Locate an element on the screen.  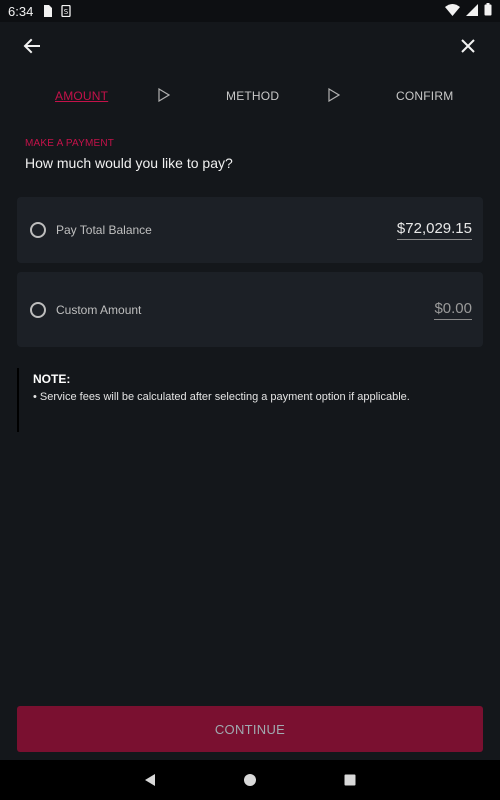
battery-icon is located at coordinates (488, 11).